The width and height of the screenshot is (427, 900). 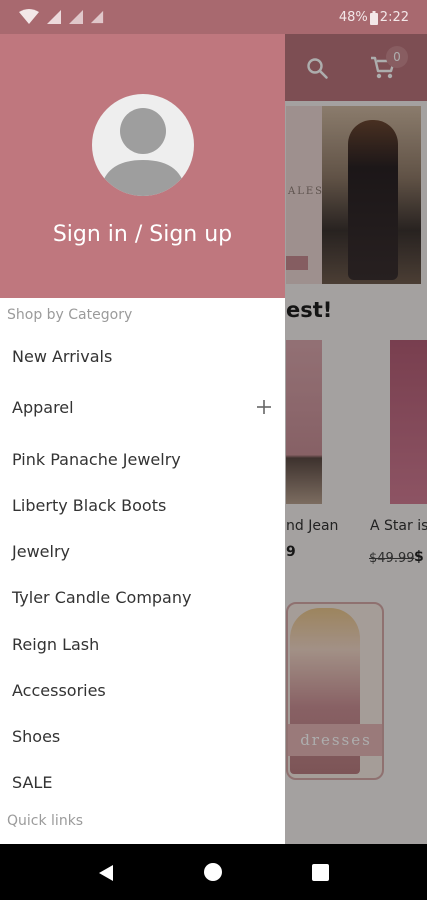 I want to click on home-icon, so click(x=213, y=872).